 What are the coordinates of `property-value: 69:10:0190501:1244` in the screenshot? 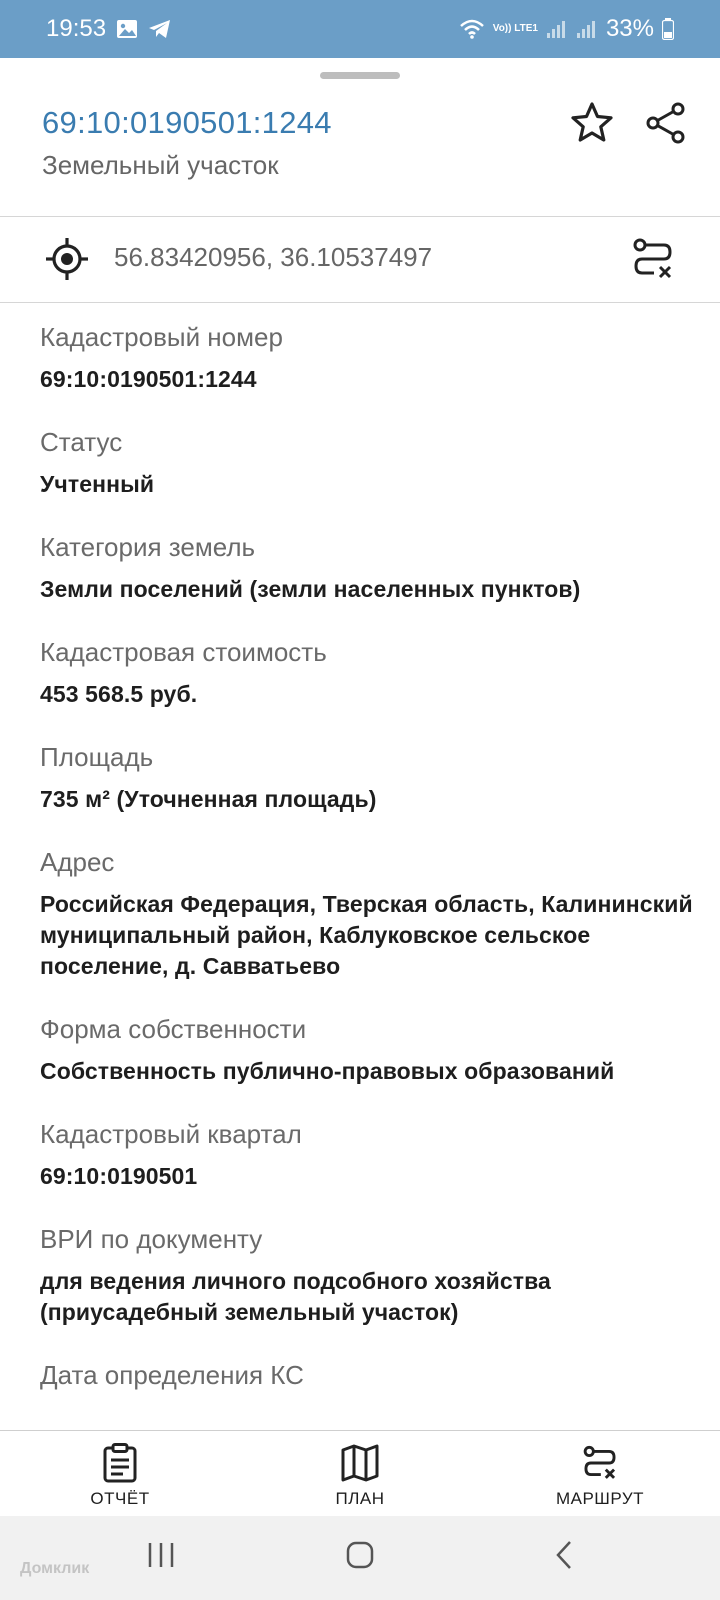 It's located at (148, 379).